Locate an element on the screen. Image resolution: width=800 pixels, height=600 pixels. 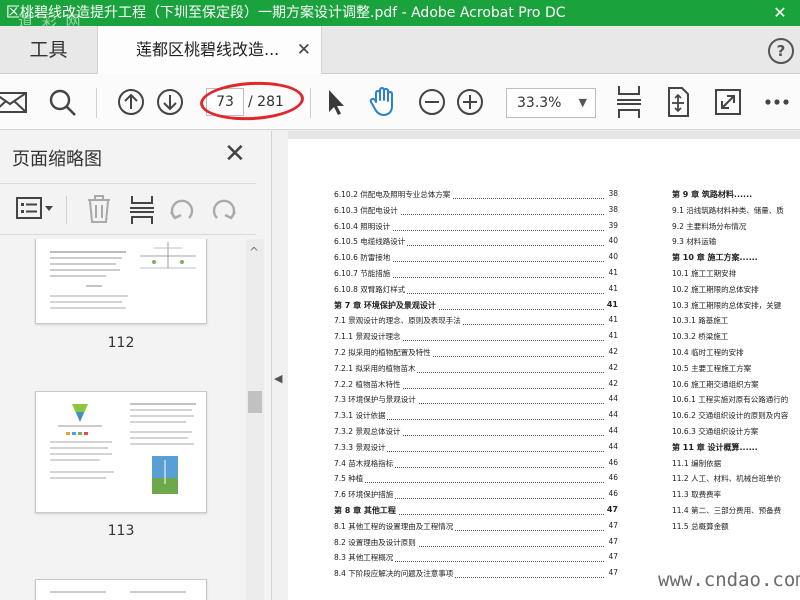
toc-entry: 6.10.5 电缆线路设计 40 is located at coordinates (476, 244).